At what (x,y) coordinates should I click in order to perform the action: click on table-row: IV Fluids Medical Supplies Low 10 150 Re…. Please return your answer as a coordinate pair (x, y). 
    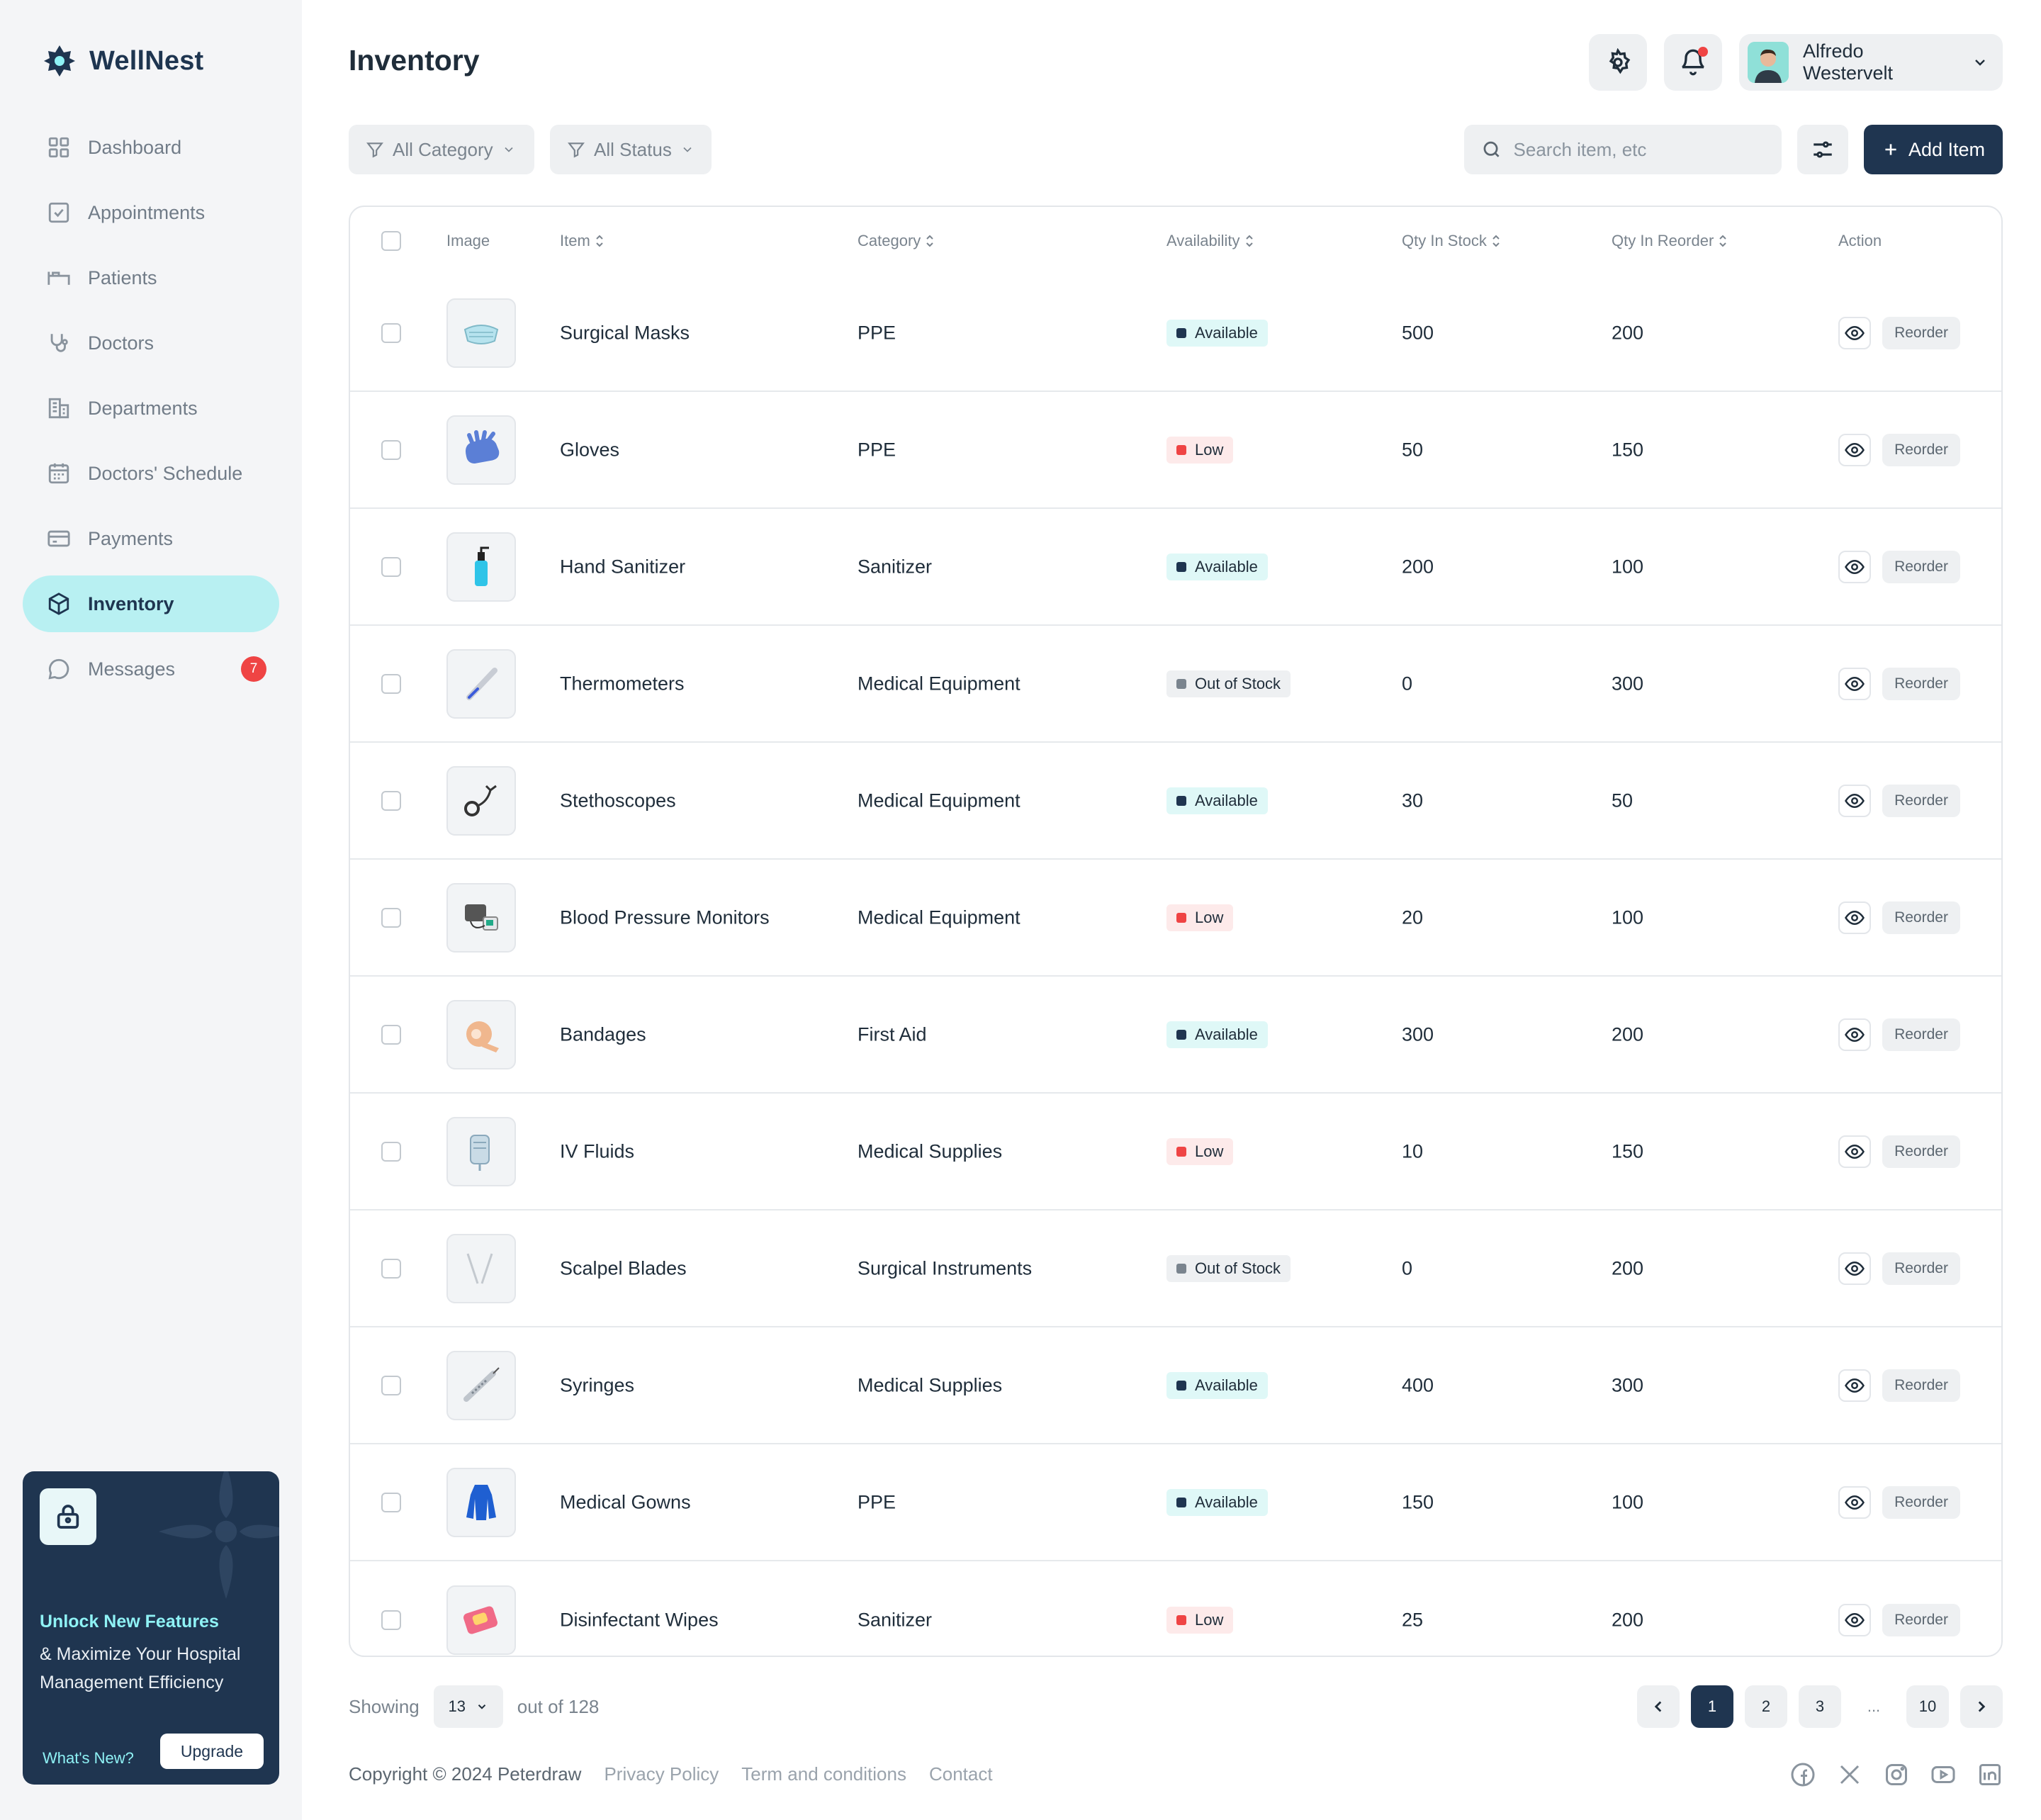
    Looking at the image, I should click on (1175, 1152).